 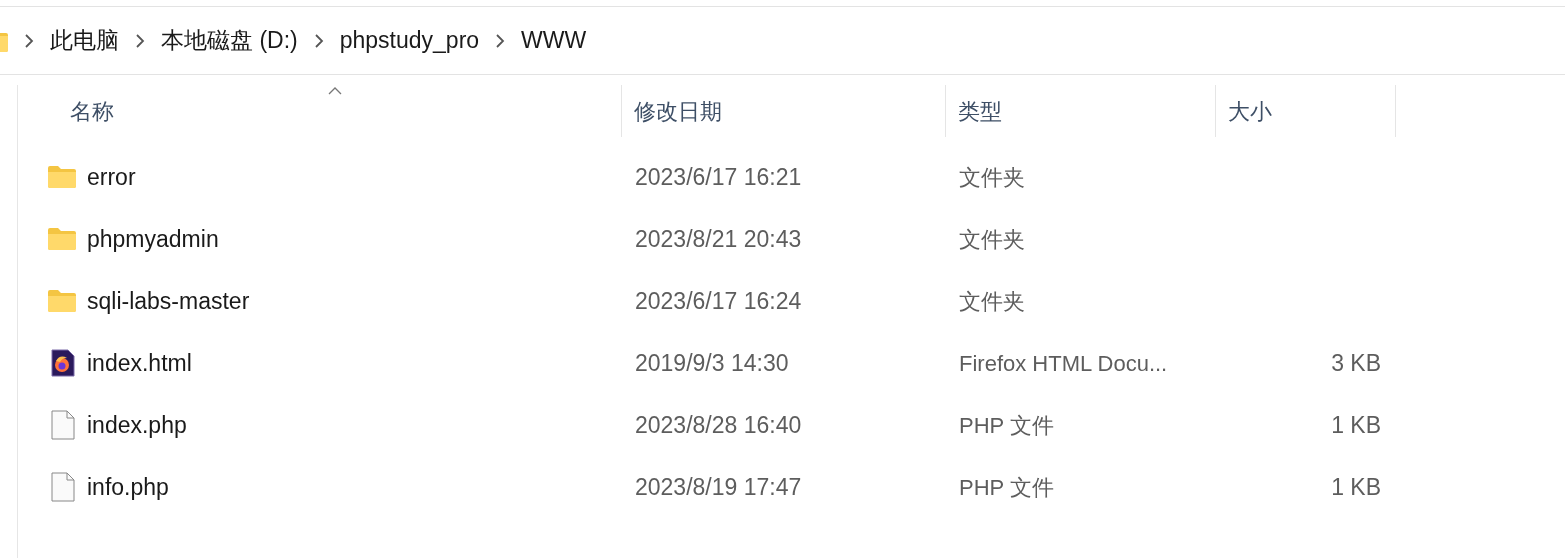 What do you see at coordinates (806, 425) in the screenshot?
I see `file-row: index.php 2023/8/28 16:40 PHP 文件 1 KB` at bounding box center [806, 425].